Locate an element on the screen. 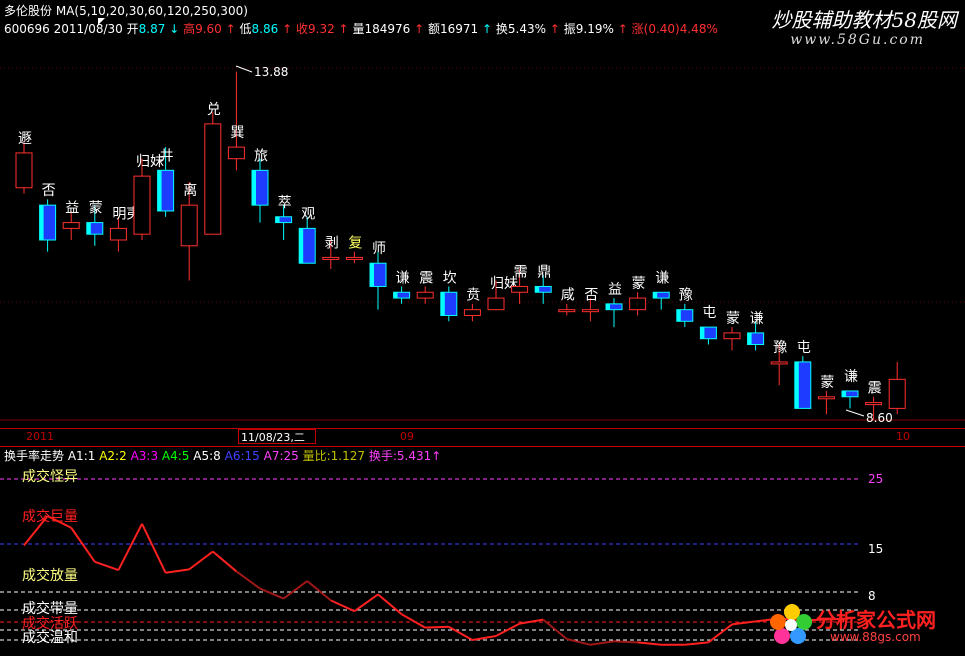  watermark-url: www.58Gu.com is located at coordinates (857, 40).